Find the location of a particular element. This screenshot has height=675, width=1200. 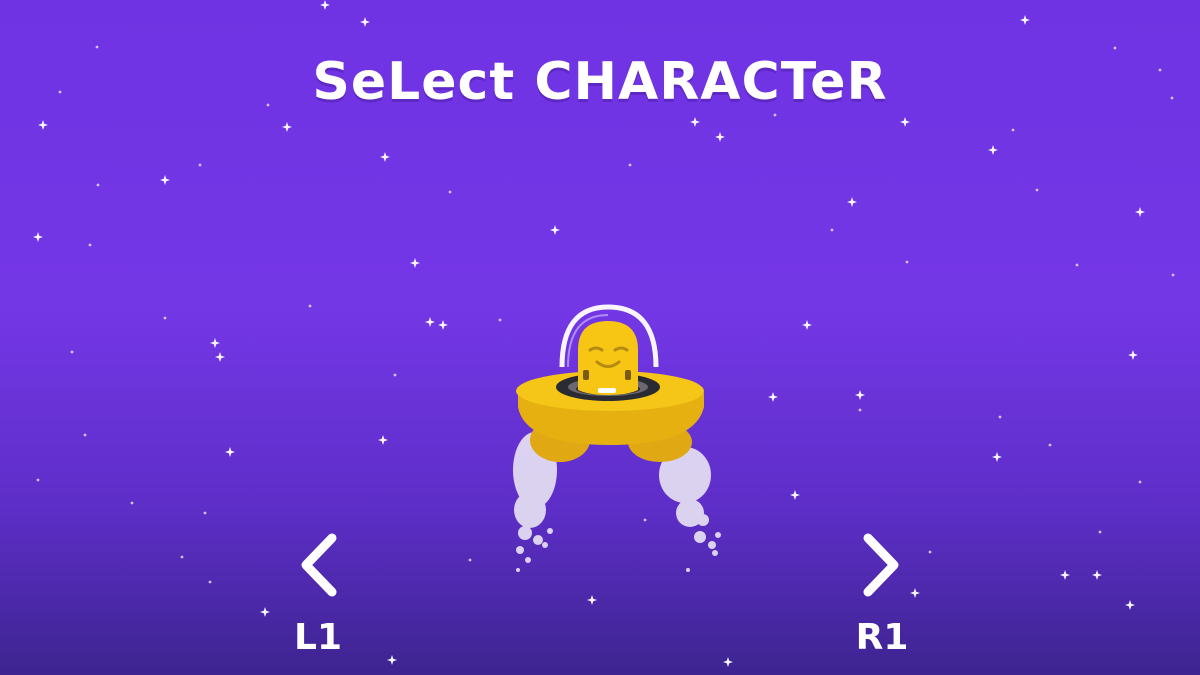

exhaust-smoke-right is located at coordinates (690, 509).